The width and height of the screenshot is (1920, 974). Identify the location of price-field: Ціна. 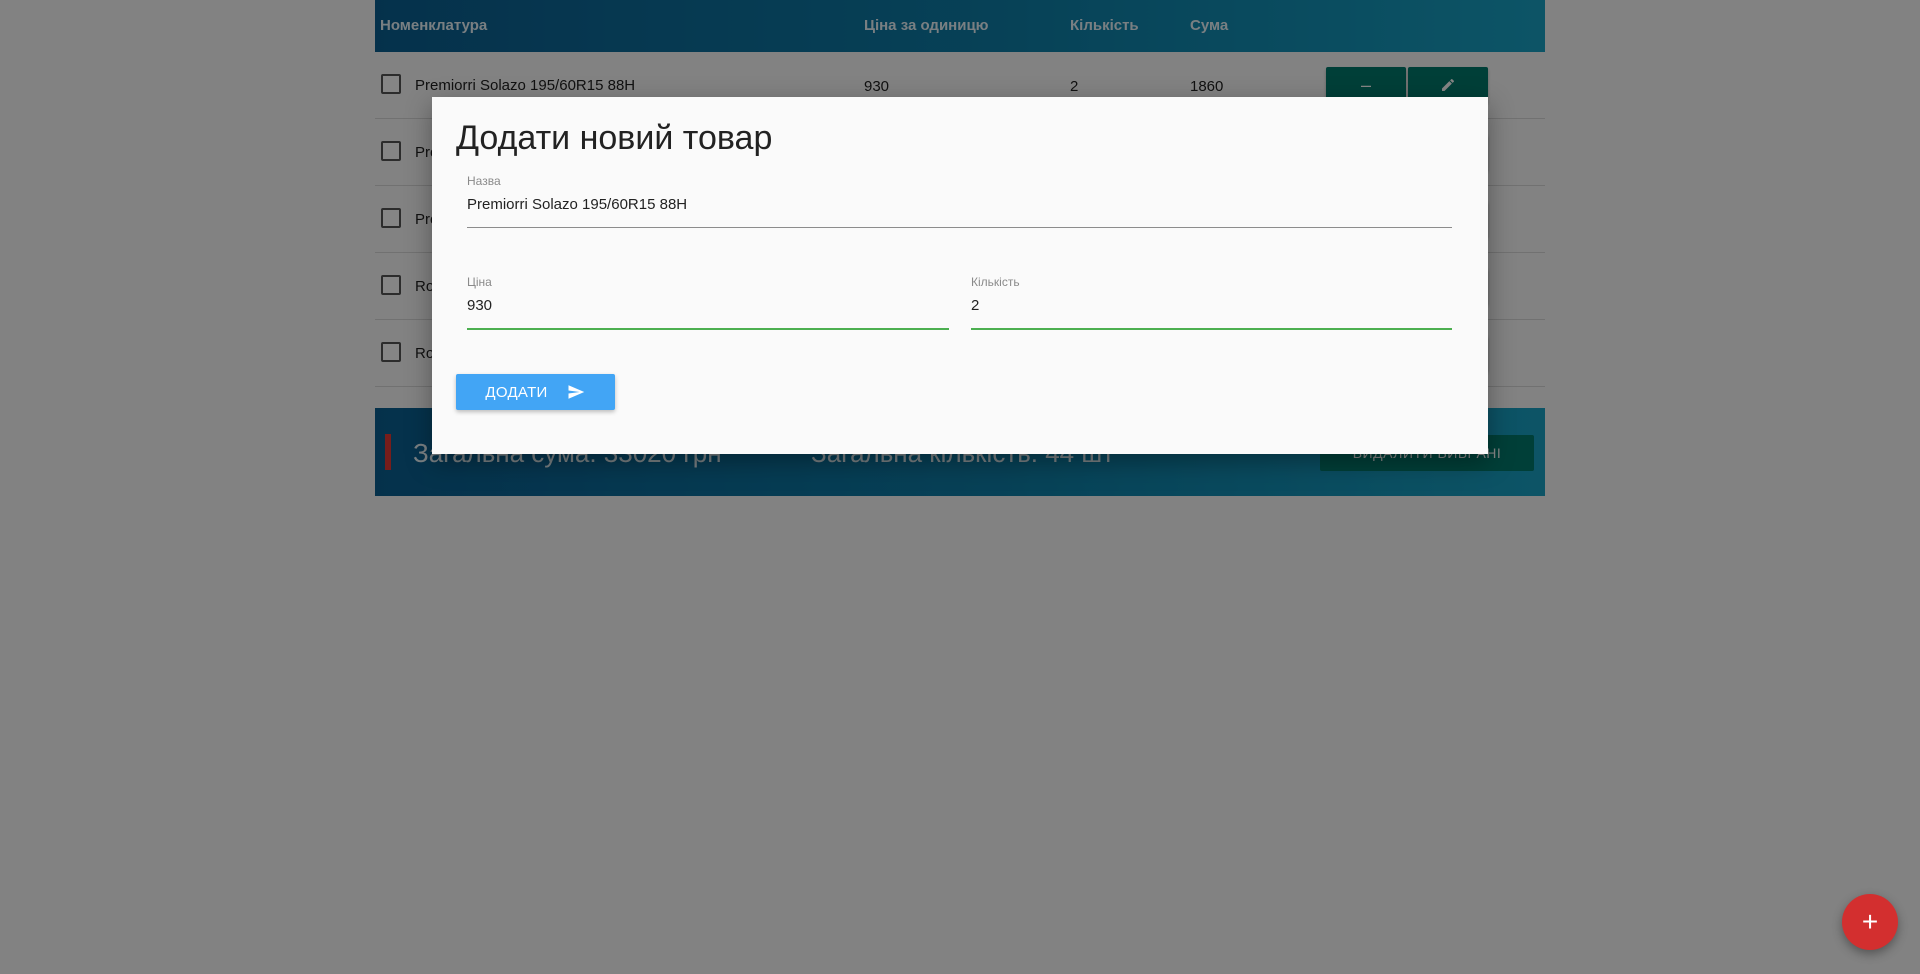
(708, 302).